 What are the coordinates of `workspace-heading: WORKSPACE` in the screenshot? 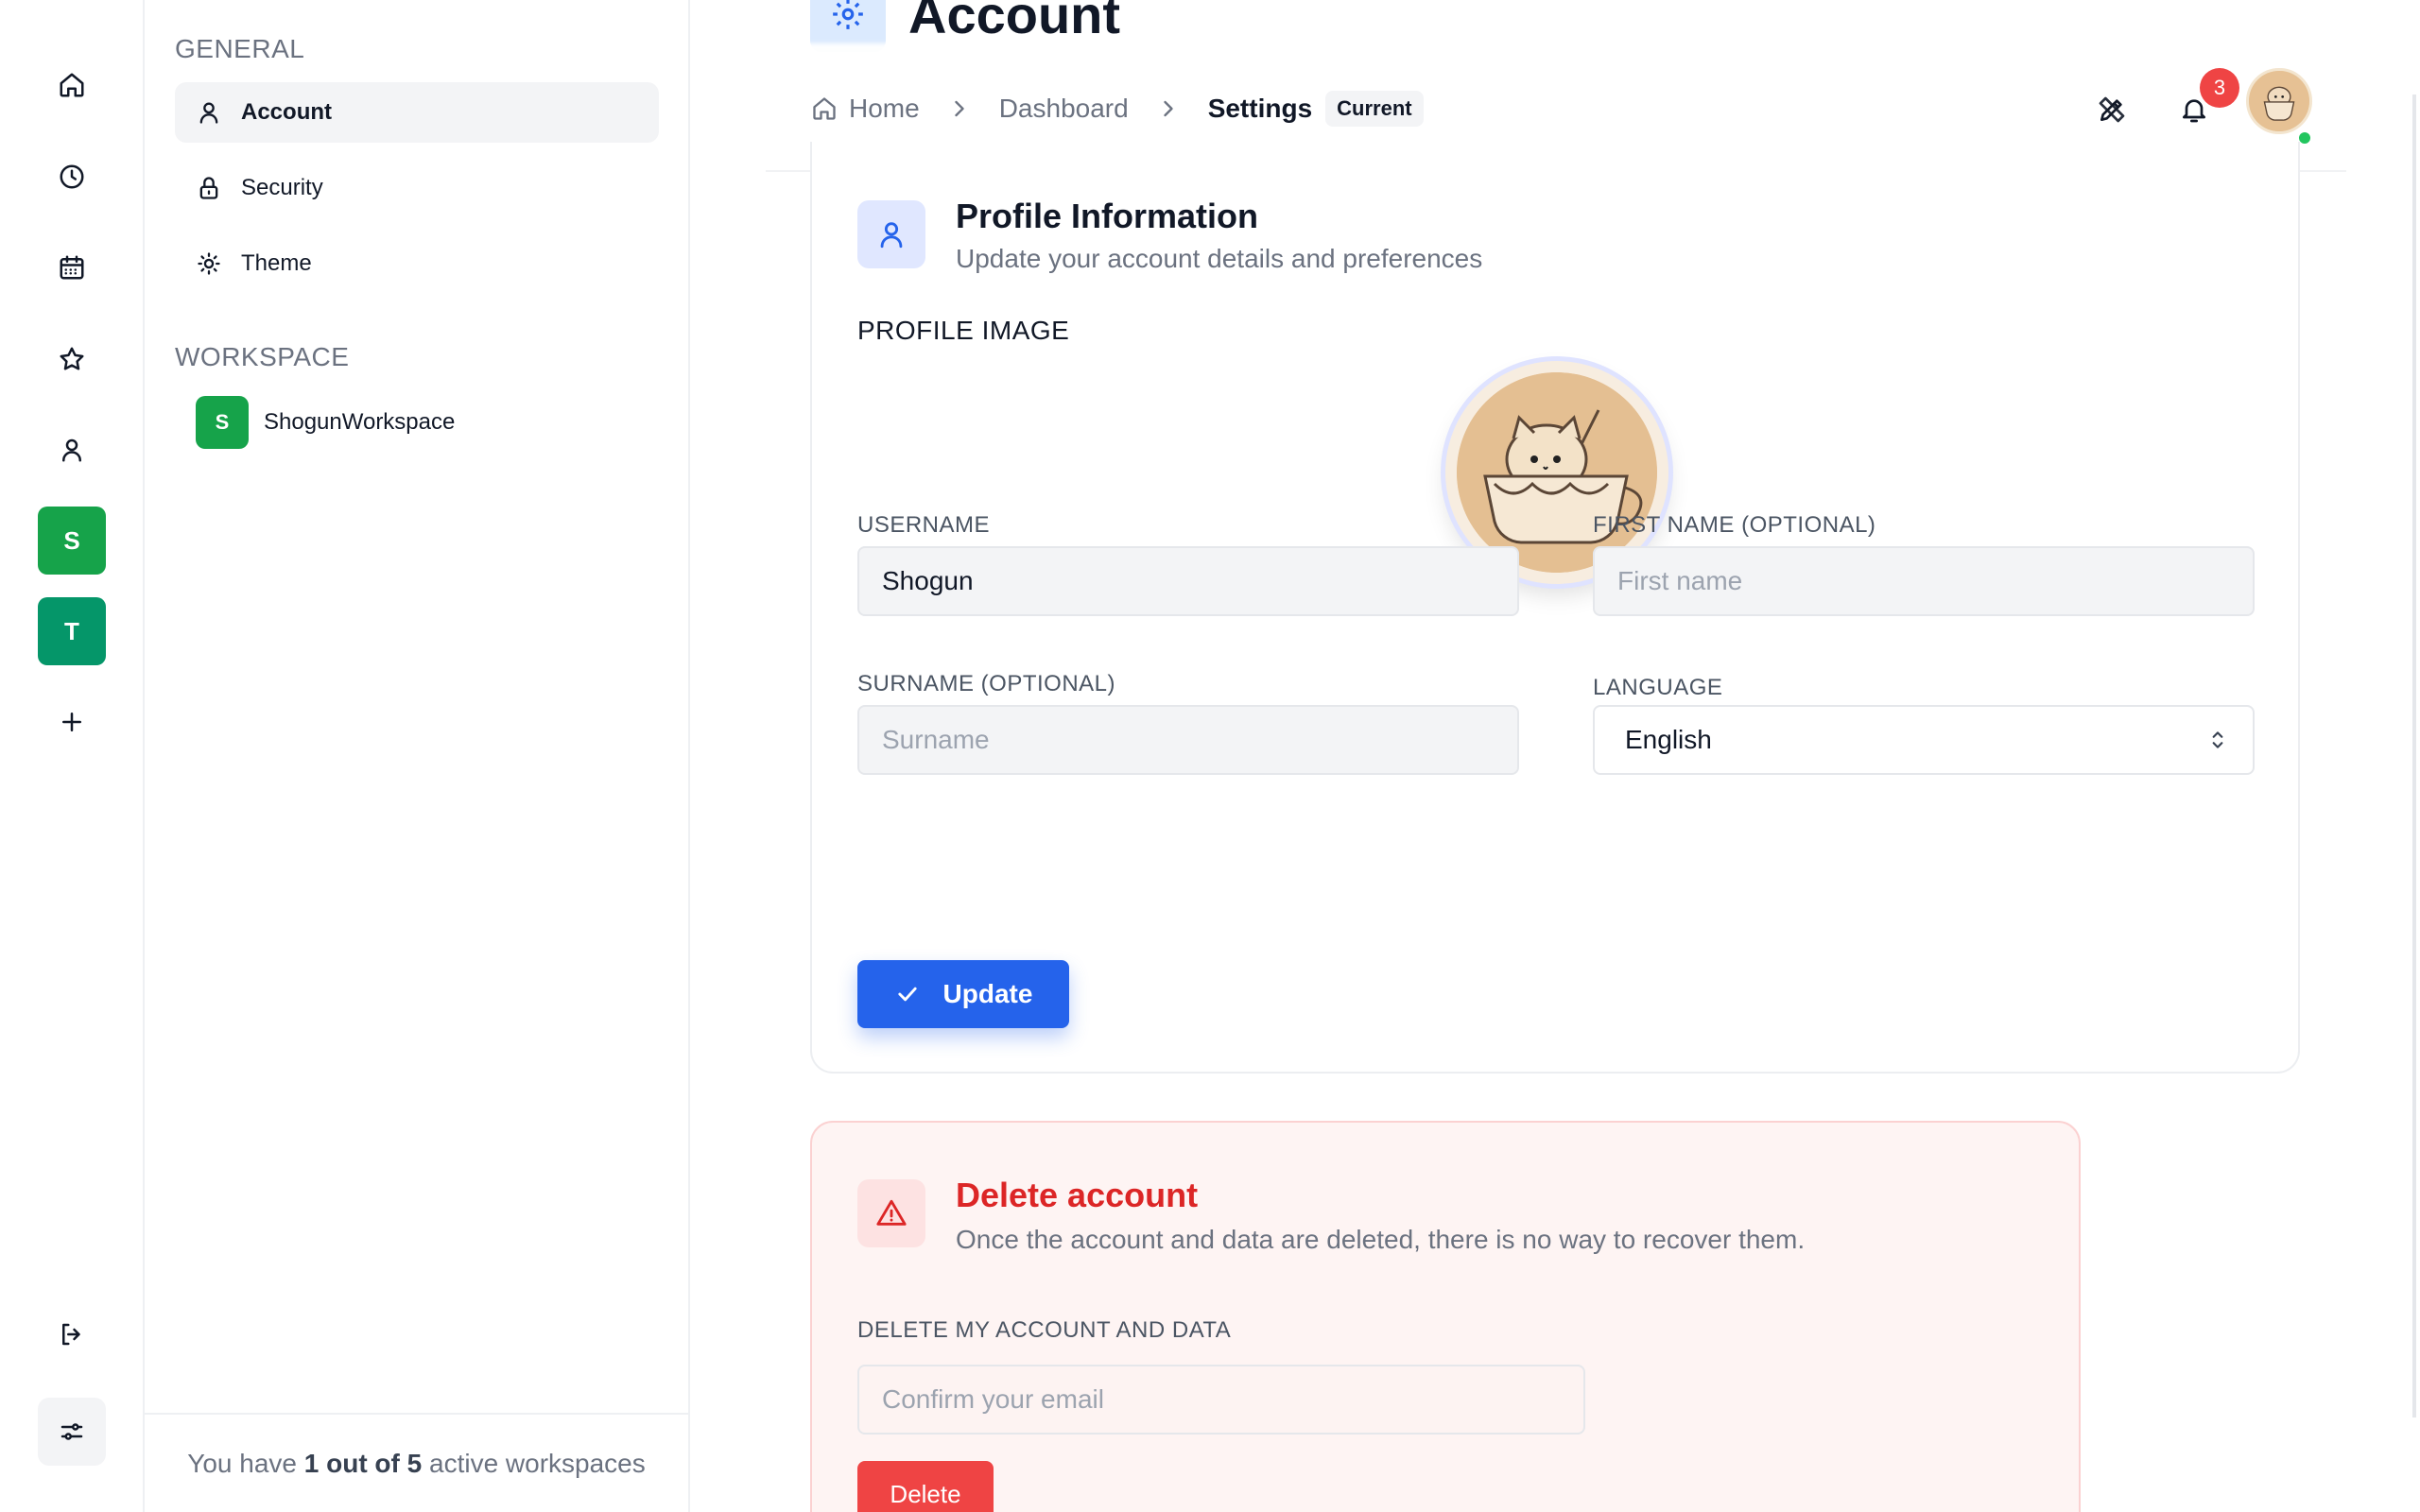 It's located at (262, 356).